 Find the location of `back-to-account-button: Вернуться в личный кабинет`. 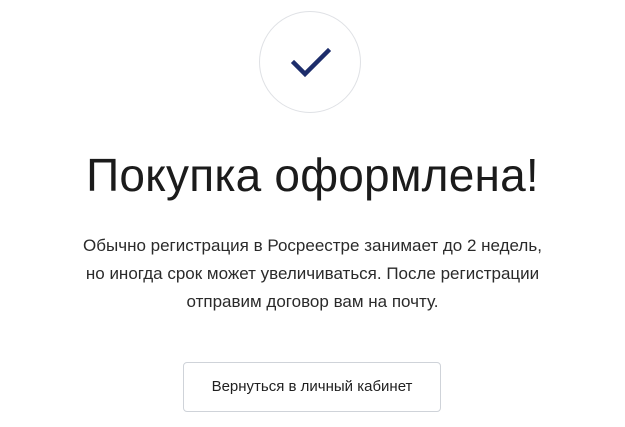

back-to-account-button: Вернуться в личный кабинет is located at coordinates (312, 387).